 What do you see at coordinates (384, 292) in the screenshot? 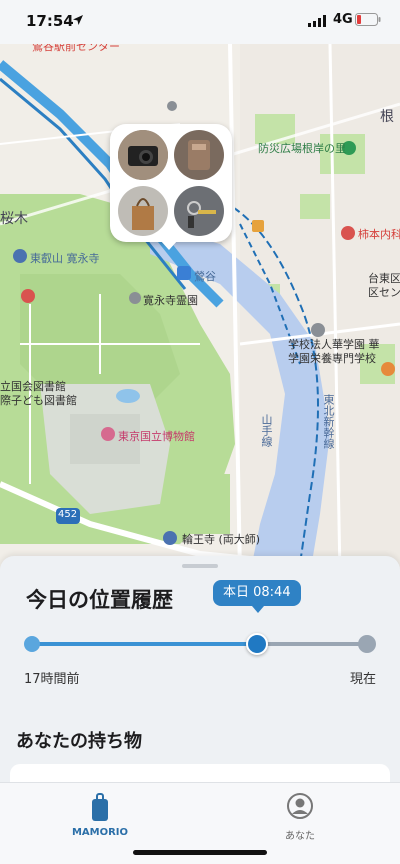
I see `map-label-taito-2: 区センター` at bounding box center [384, 292].